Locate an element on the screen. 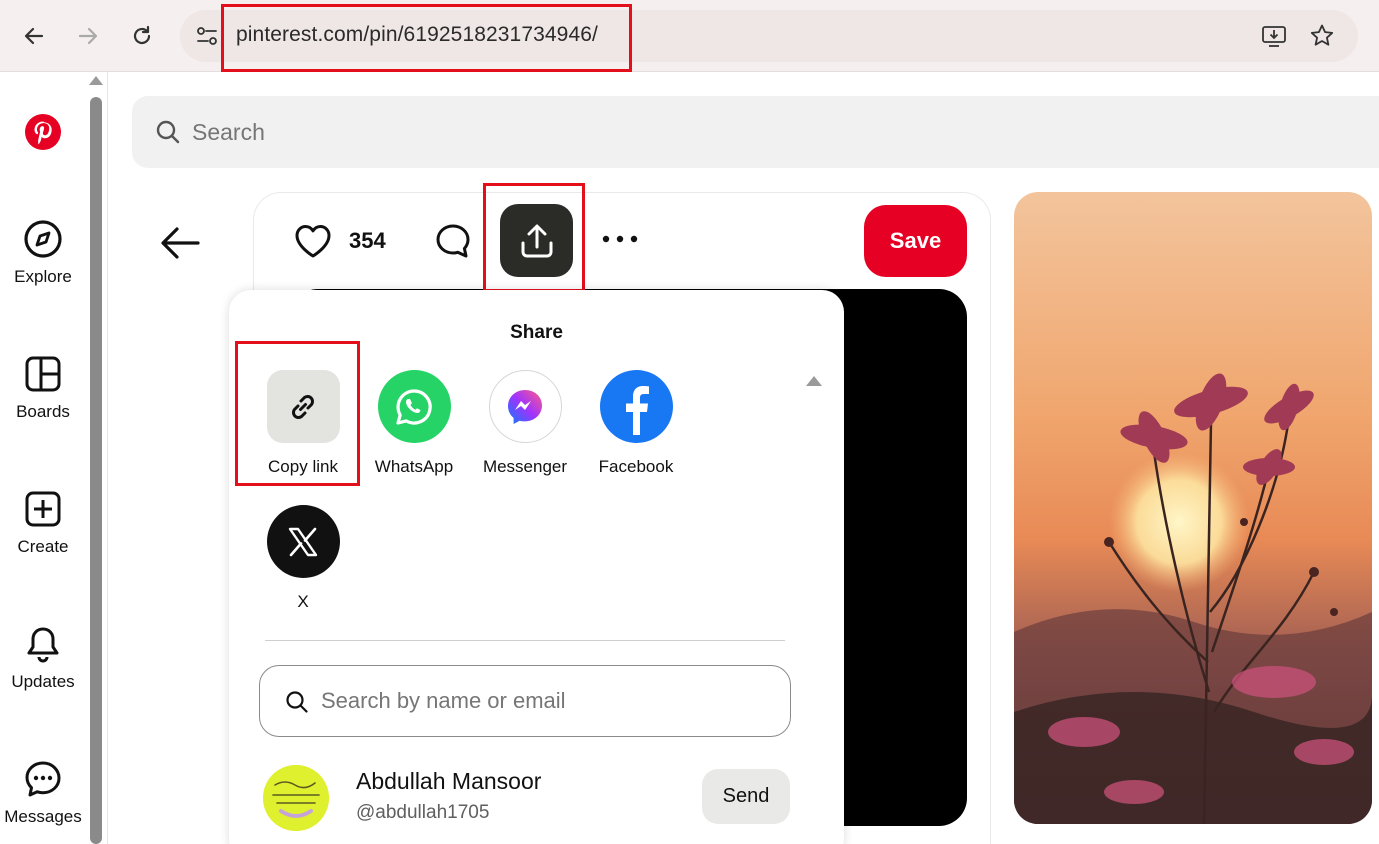 The width and height of the screenshot is (1379, 844). avatar is located at coordinates (296, 798).